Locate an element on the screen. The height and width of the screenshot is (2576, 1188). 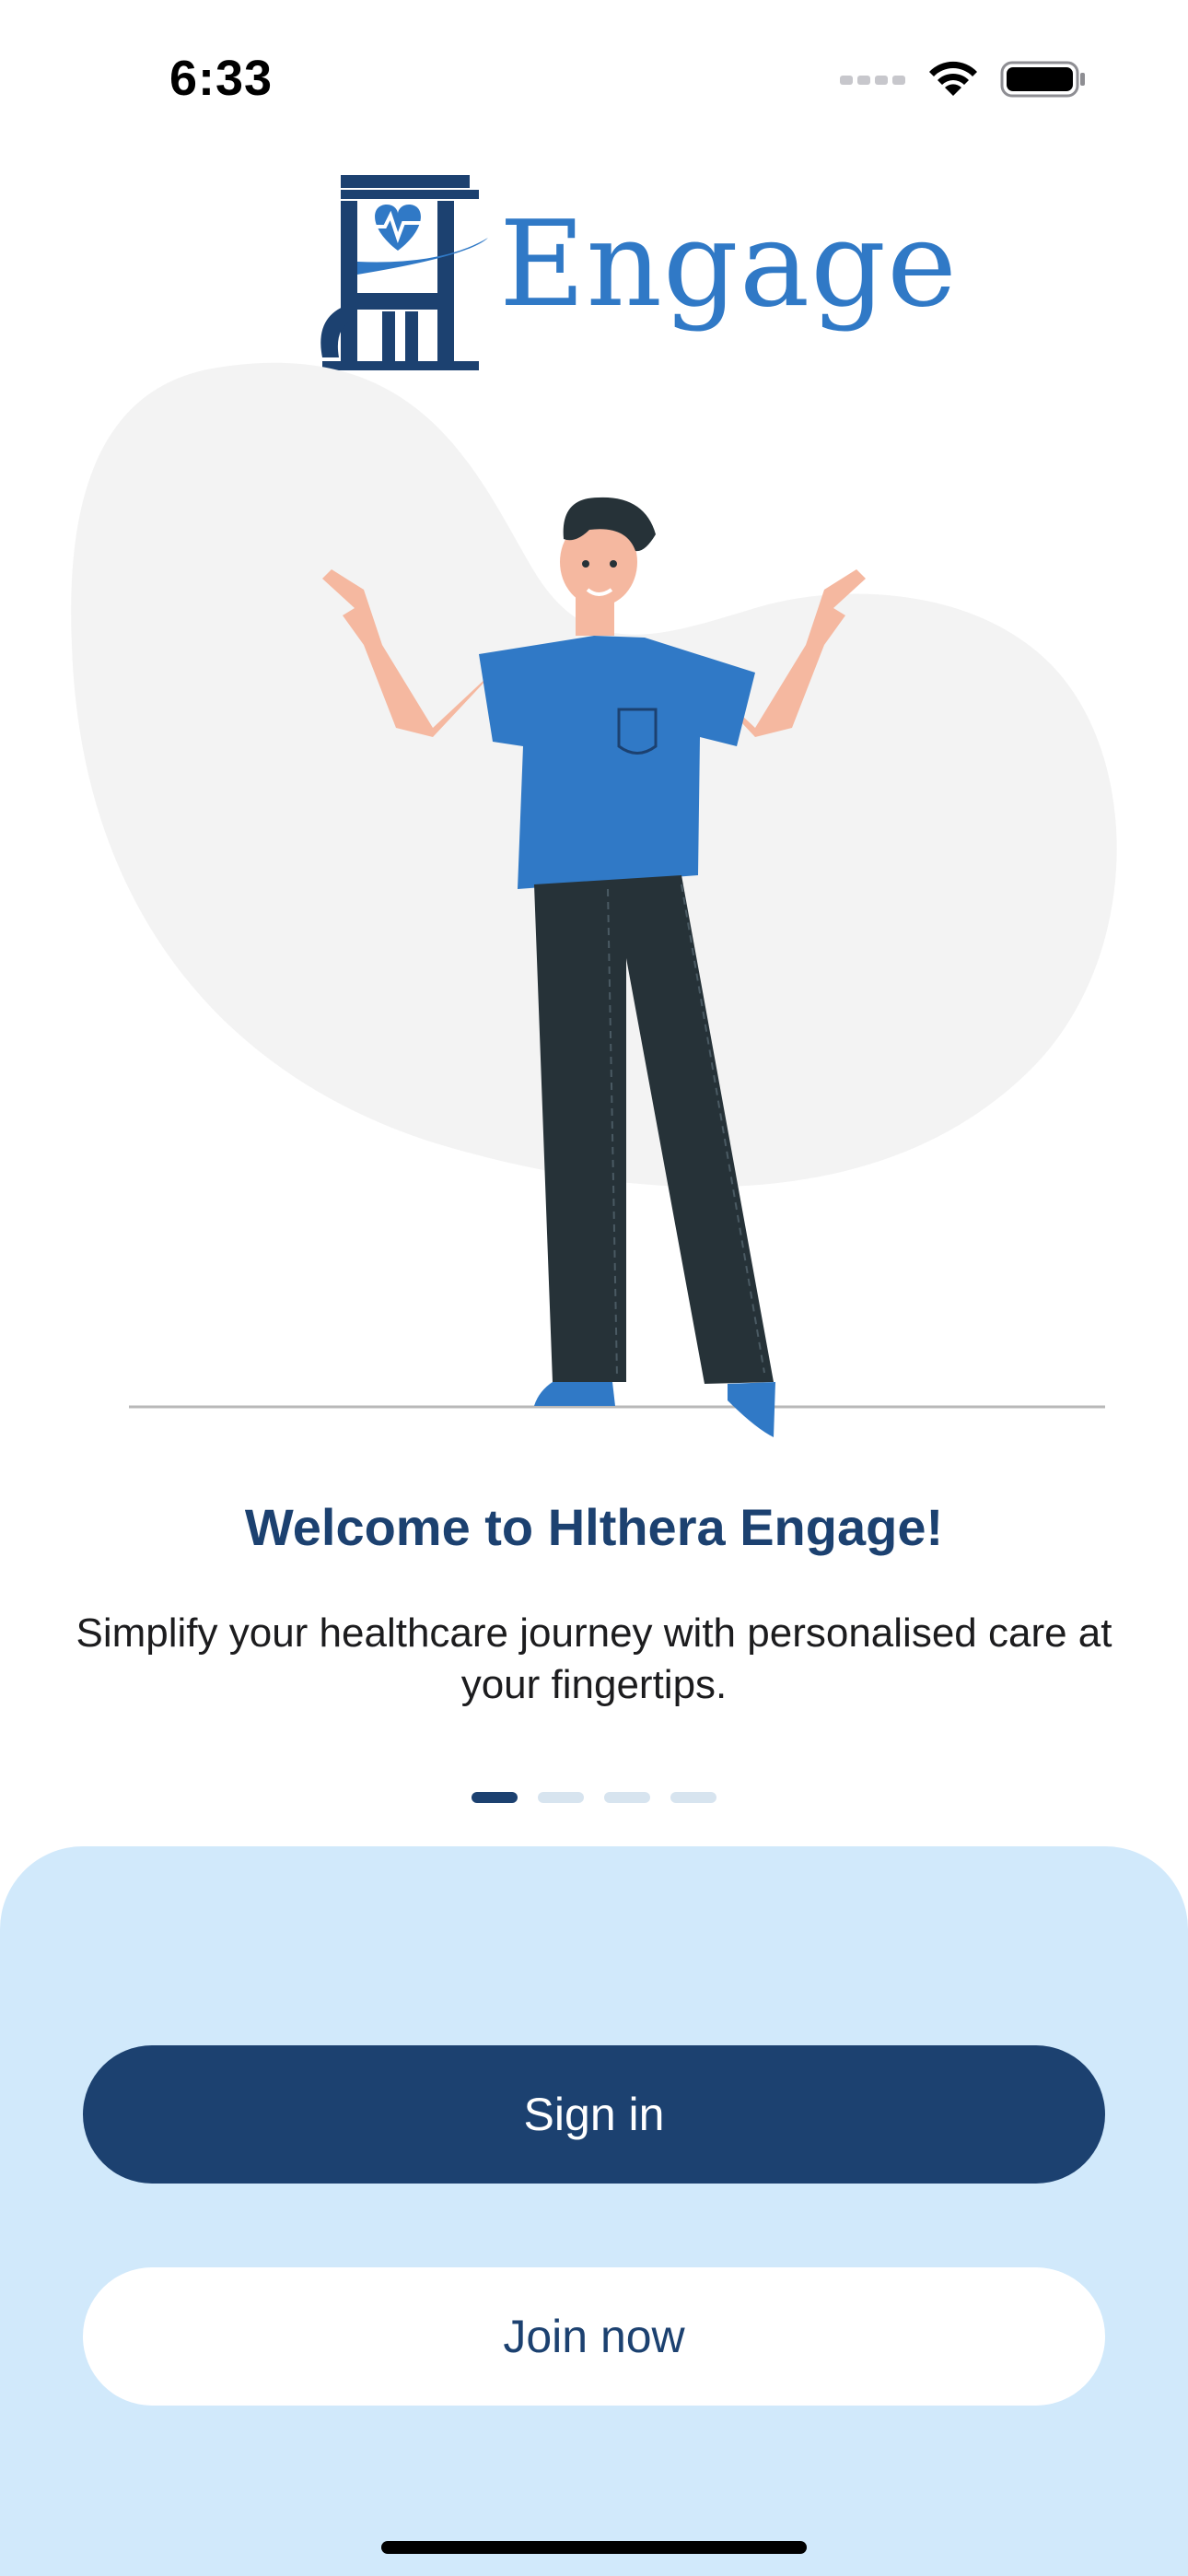
status-icons is located at coordinates (964, 79).